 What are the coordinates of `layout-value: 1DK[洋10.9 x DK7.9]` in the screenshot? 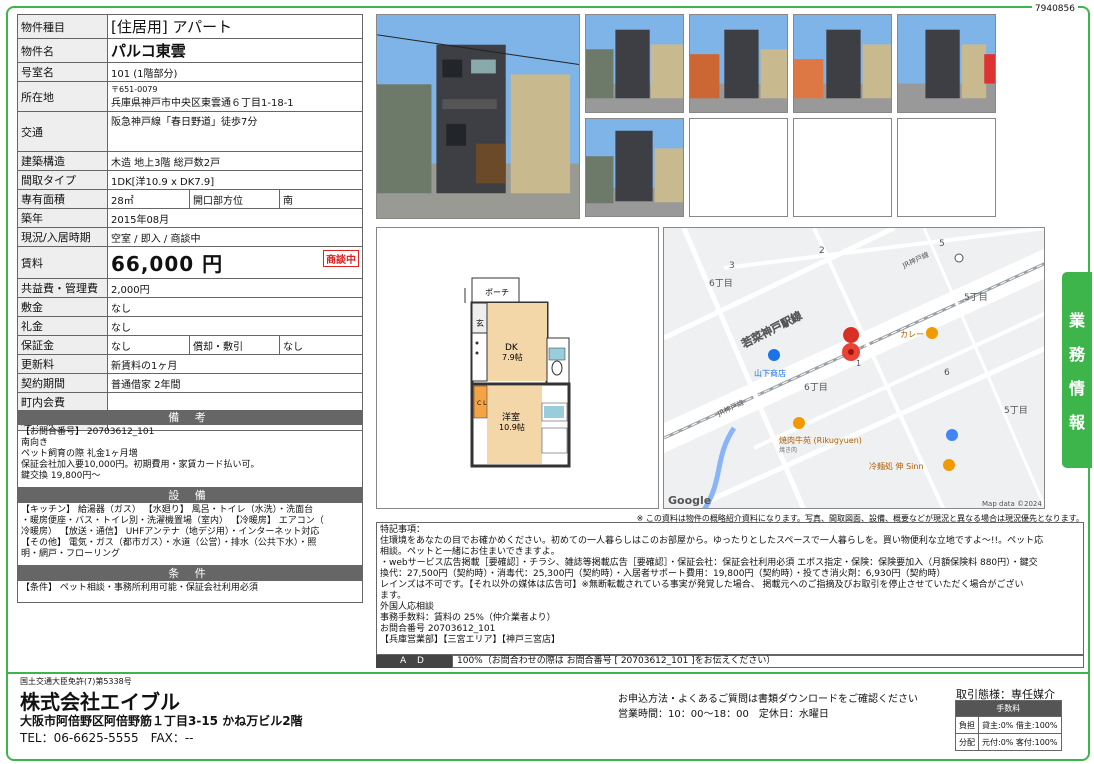 It's located at (235, 180).